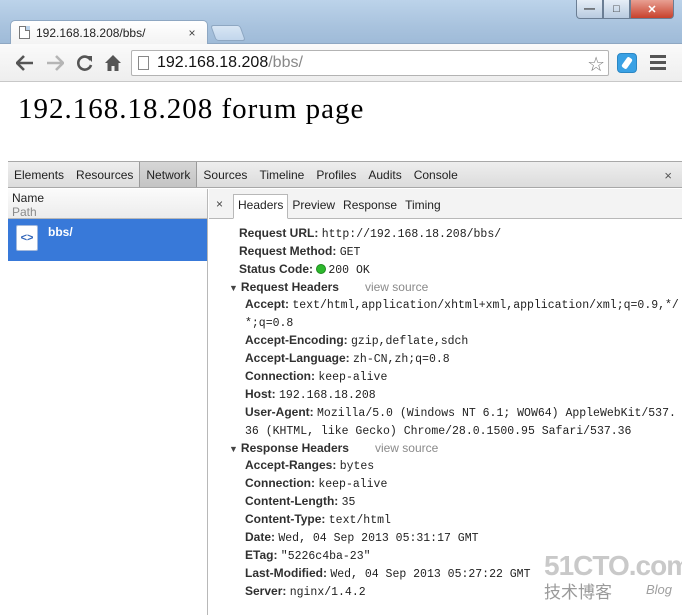 The height and width of the screenshot is (615, 682). Describe the element at coordinates (168, 174) in the screenshot. I see `tab-network: Network` at that location.